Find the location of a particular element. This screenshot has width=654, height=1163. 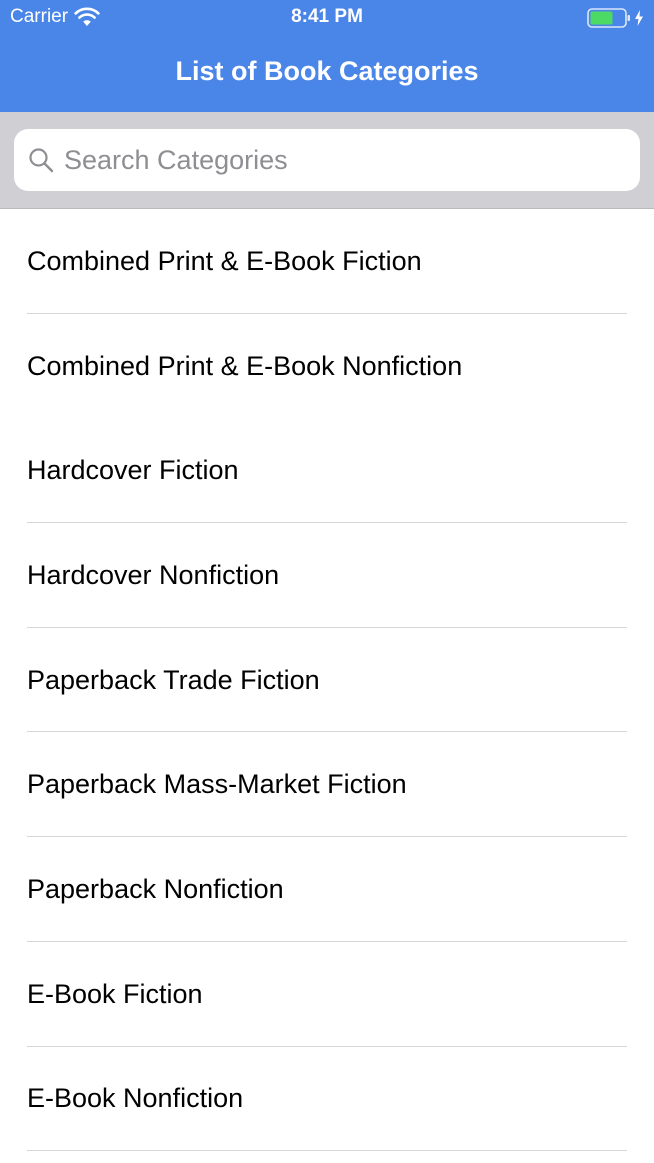

category-item-ebook-fiction: E-Book Fiction is located at coordinates (327, 994).